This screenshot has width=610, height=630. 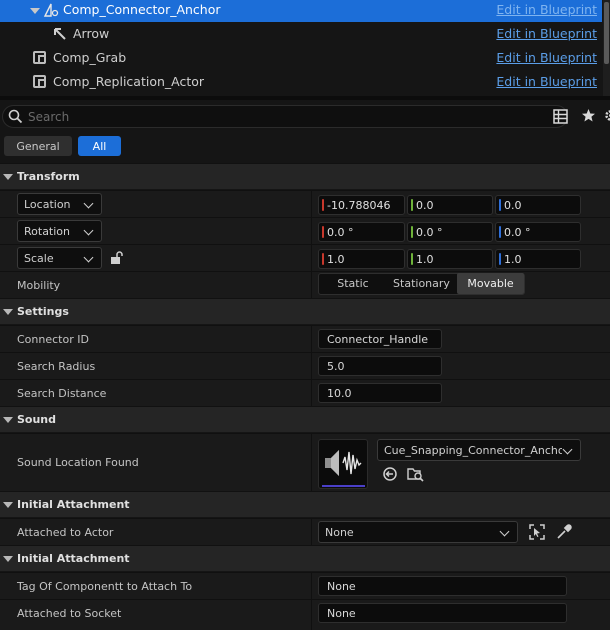 What do you see at coordinates (560, 118) in the screenshot?
I see `table-view-icon` at bounding box center [560, 118].